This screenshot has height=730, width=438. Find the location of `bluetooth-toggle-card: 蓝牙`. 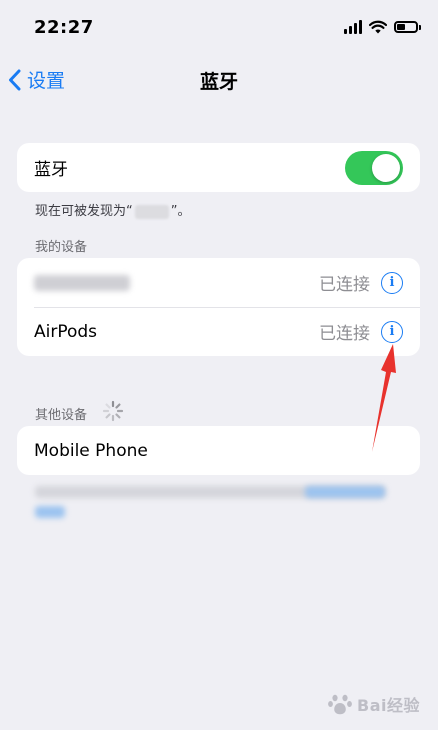

bluetooth-toggle-card: 蓝牙 is located at coordinates (218, 167).